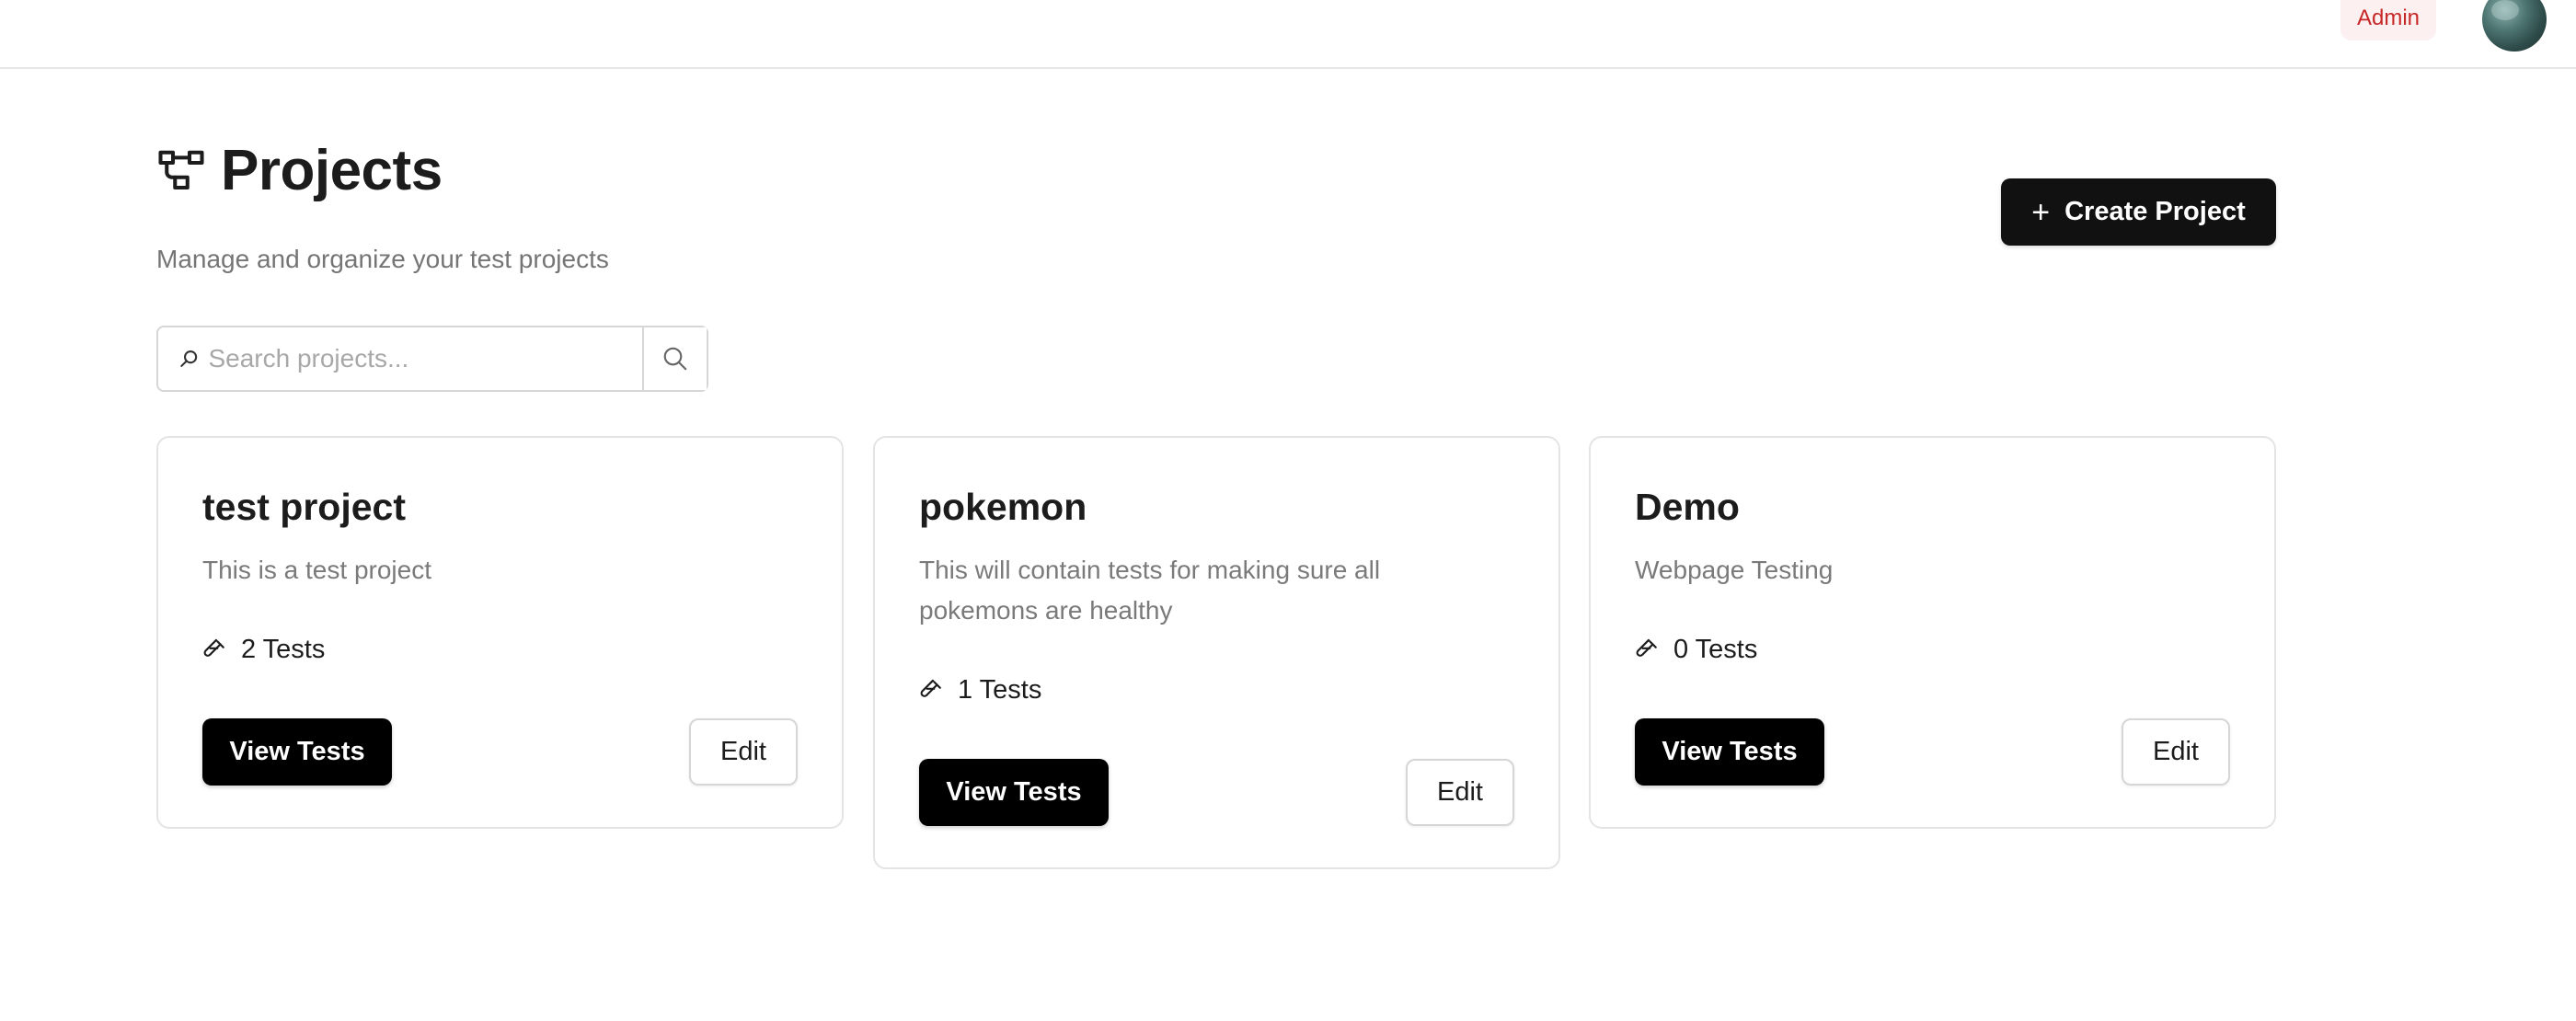 This screenshot has width=2576, height=1021. Describe the element at coordinates (1687, 507) in the screenshot. I see `project-name: Demo` at that location.